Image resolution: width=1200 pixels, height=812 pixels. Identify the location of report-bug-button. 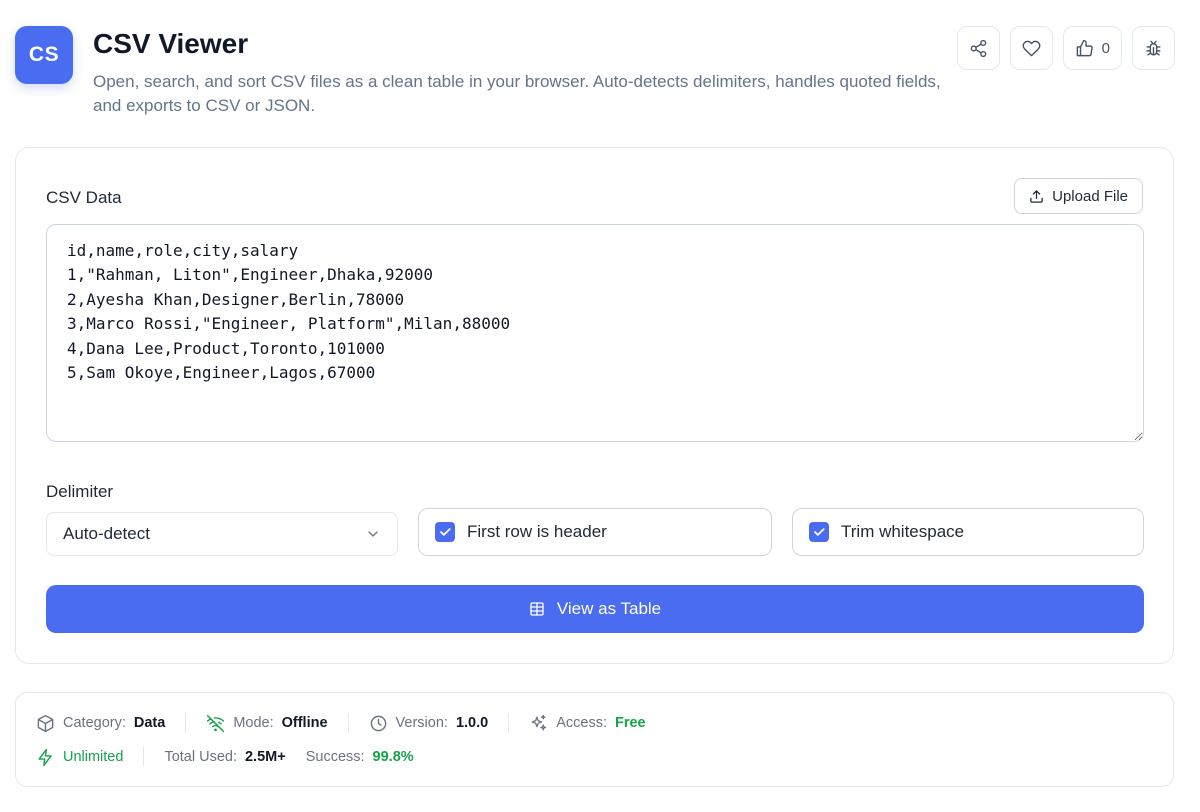
(1153, 48).